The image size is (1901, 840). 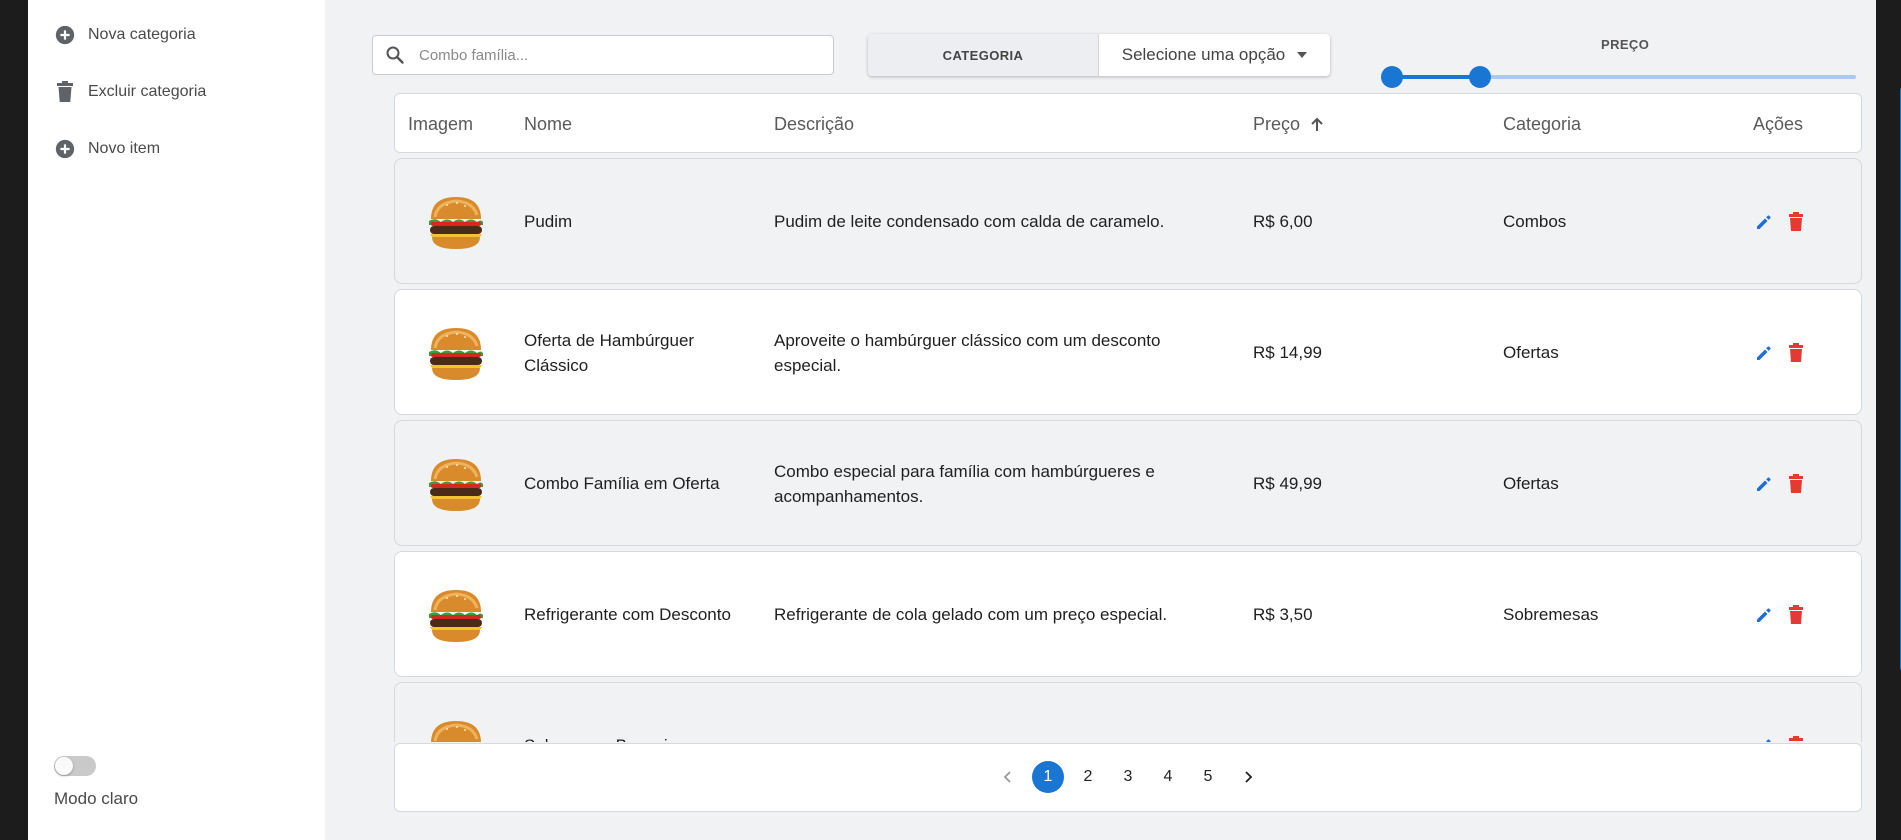 I want to click on slider-thumb-max, so click(x=1480, y=77).